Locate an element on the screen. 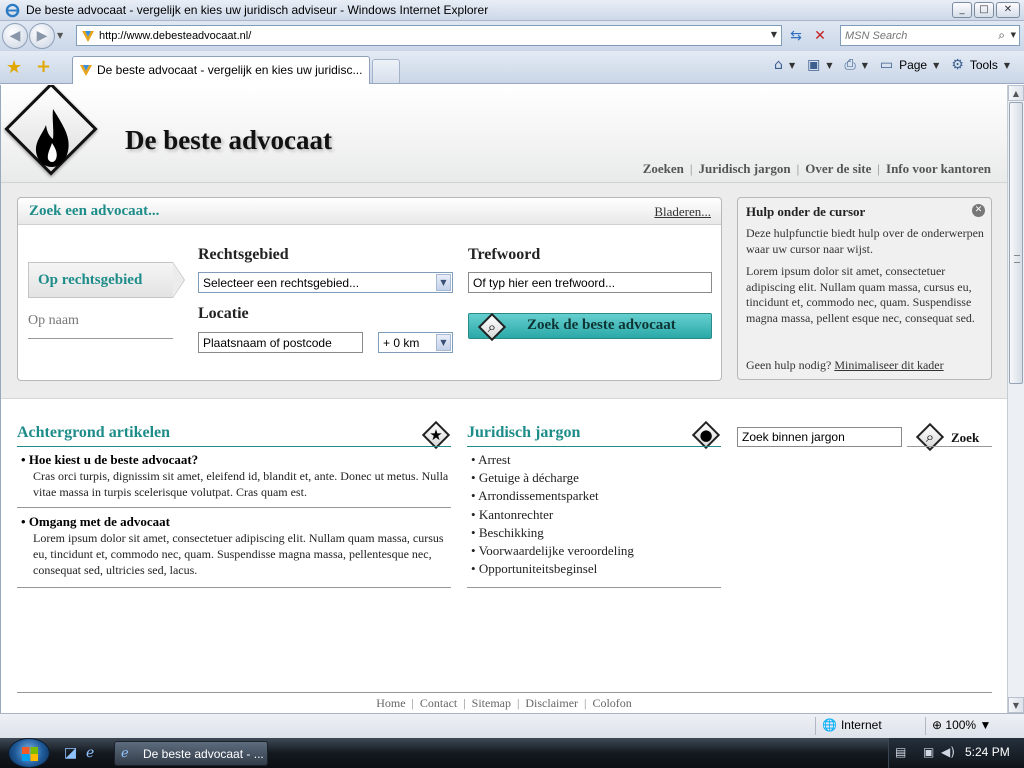 The image size is (1024, 768). vertical-scrollbar: ▲ ▼ is located at coordinates (1015, 399).